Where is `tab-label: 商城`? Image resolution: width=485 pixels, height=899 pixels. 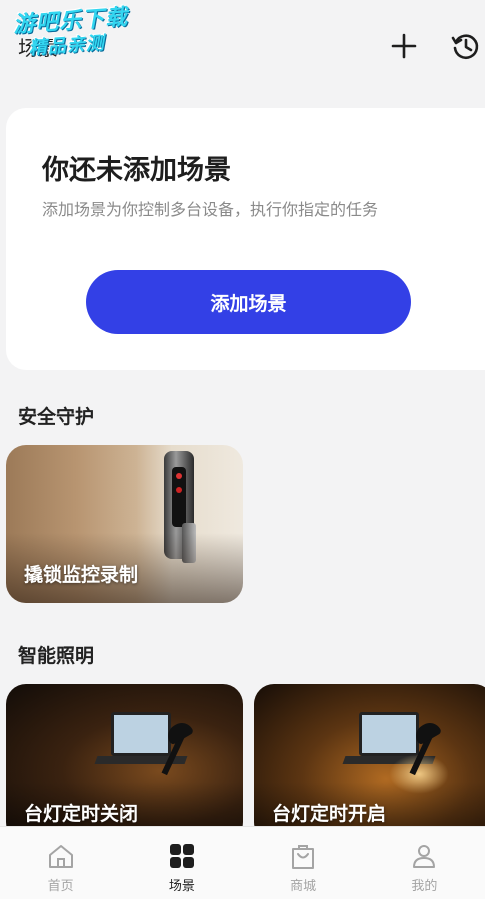
tab-label: 商城 is located at coordinates (303, 886).